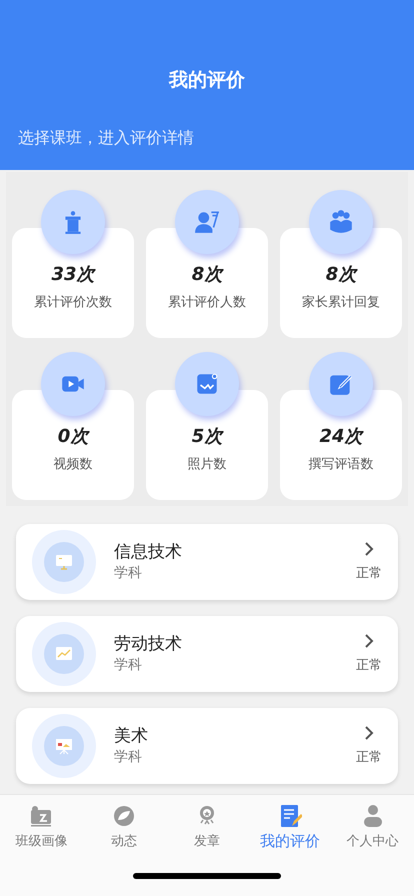 This screenshot has width=414, height=896. Describe the element at coordinates (131, 736) in the screenshot. I see `subject-name: 美术` at that location.